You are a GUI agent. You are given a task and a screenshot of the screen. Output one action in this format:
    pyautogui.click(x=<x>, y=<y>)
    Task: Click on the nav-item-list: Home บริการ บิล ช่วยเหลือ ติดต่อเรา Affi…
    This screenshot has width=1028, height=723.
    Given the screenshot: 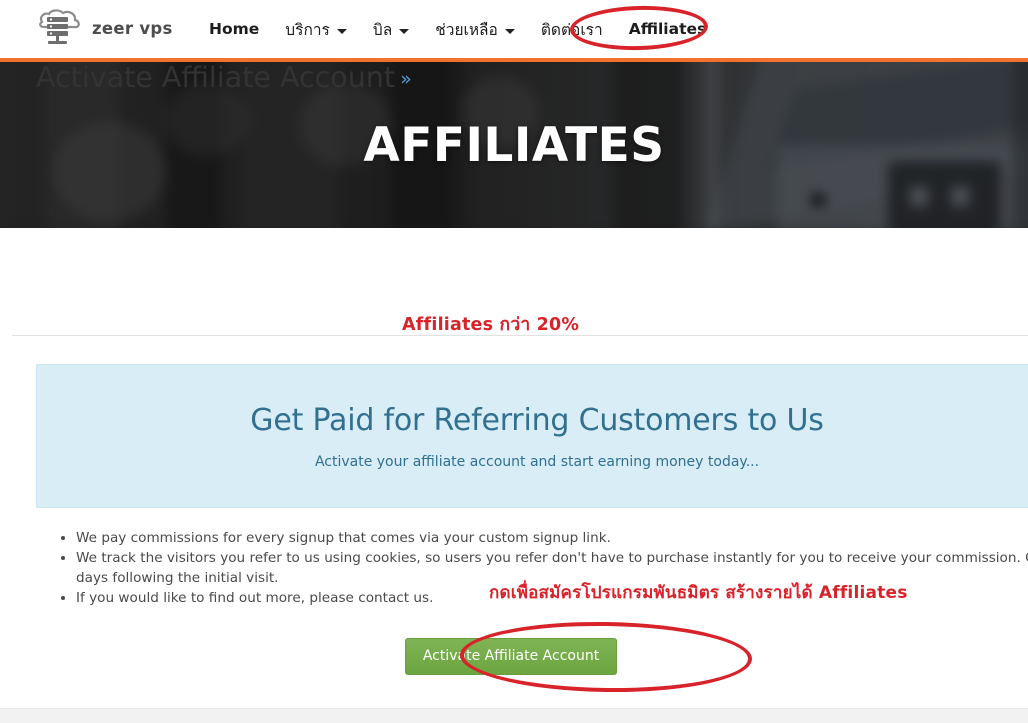 What is the action you would take?
    pyautogui.click(x=457, y=29)
    